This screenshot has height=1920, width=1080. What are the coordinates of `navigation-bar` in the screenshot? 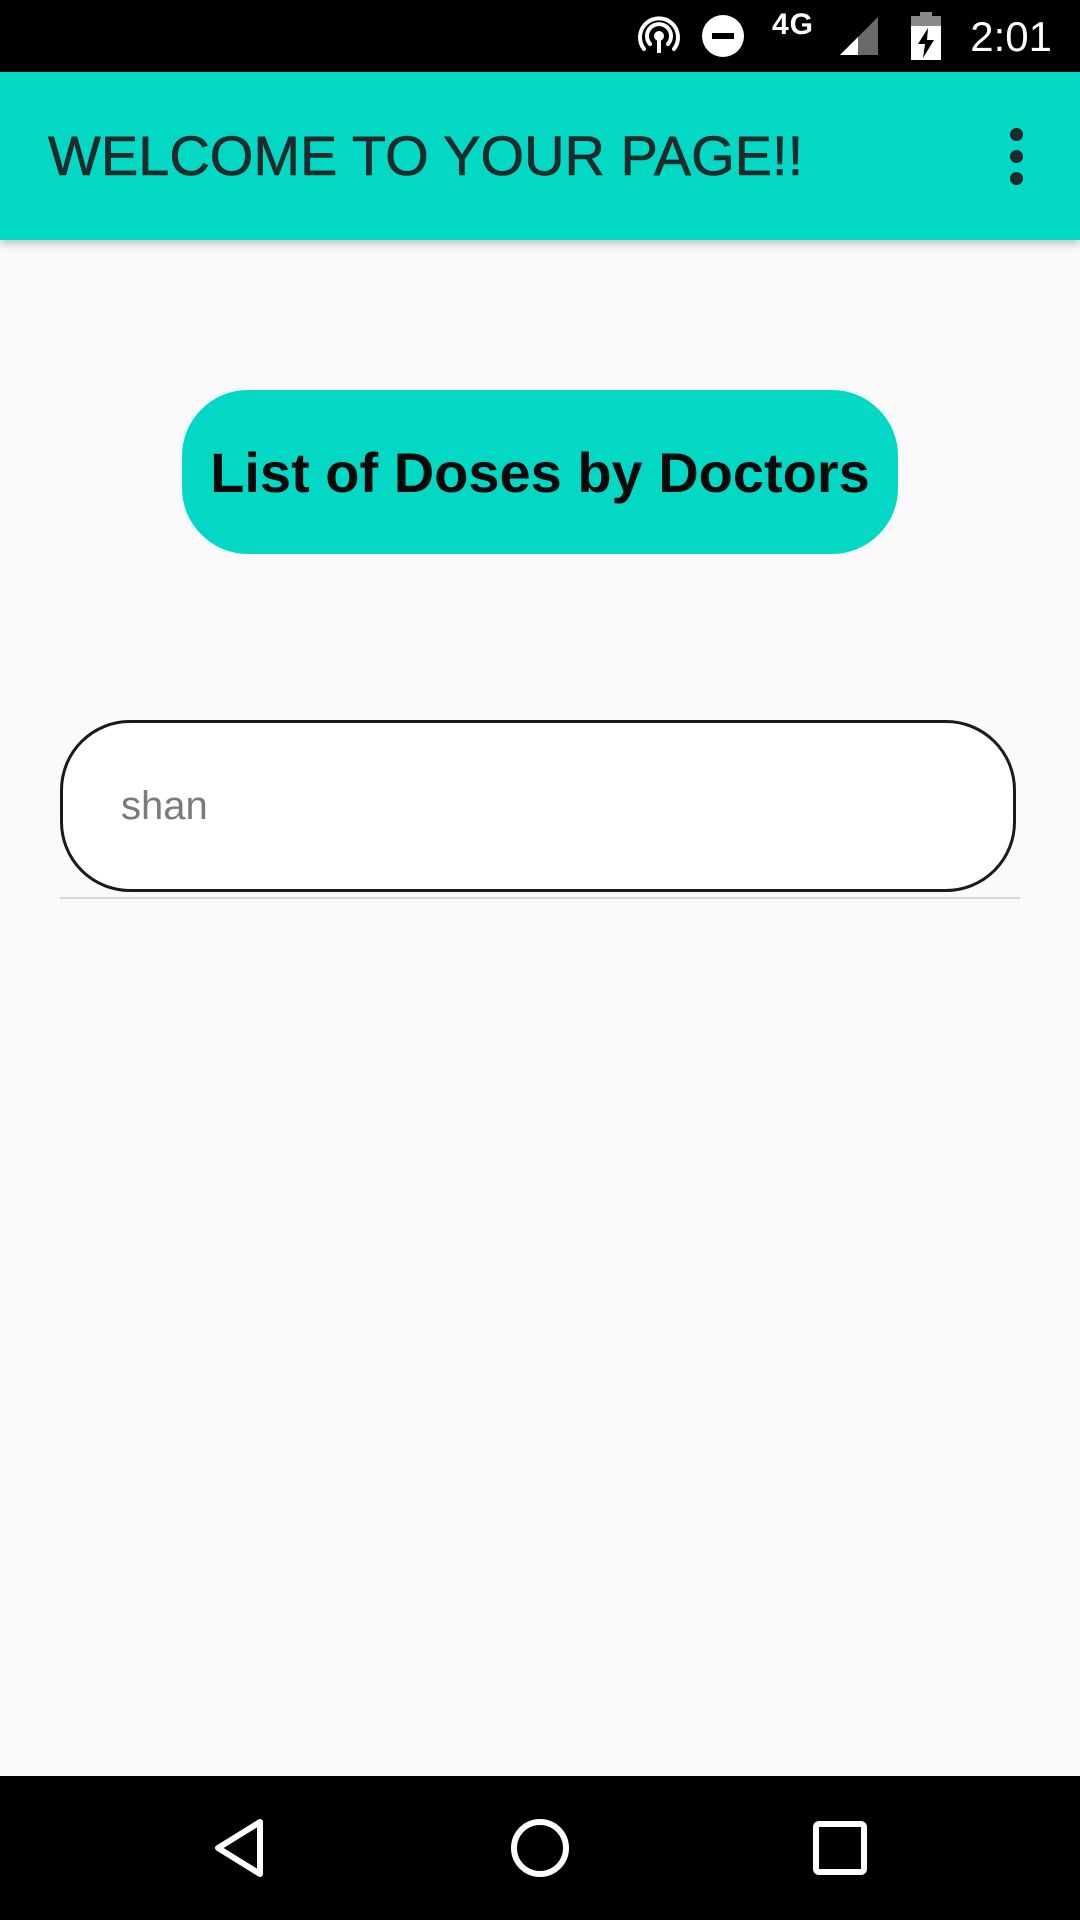 It's located at (540, 1848).